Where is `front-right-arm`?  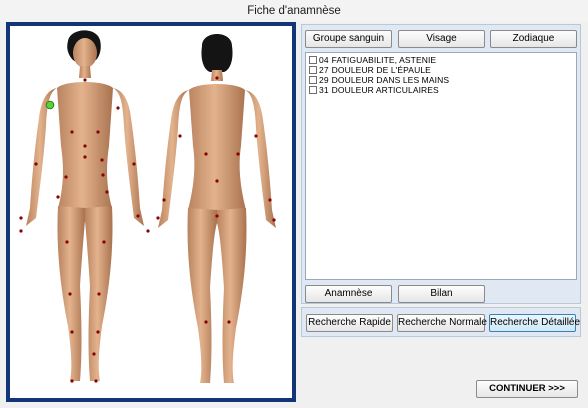 front-right-arm is located at coordinates (41, 157).